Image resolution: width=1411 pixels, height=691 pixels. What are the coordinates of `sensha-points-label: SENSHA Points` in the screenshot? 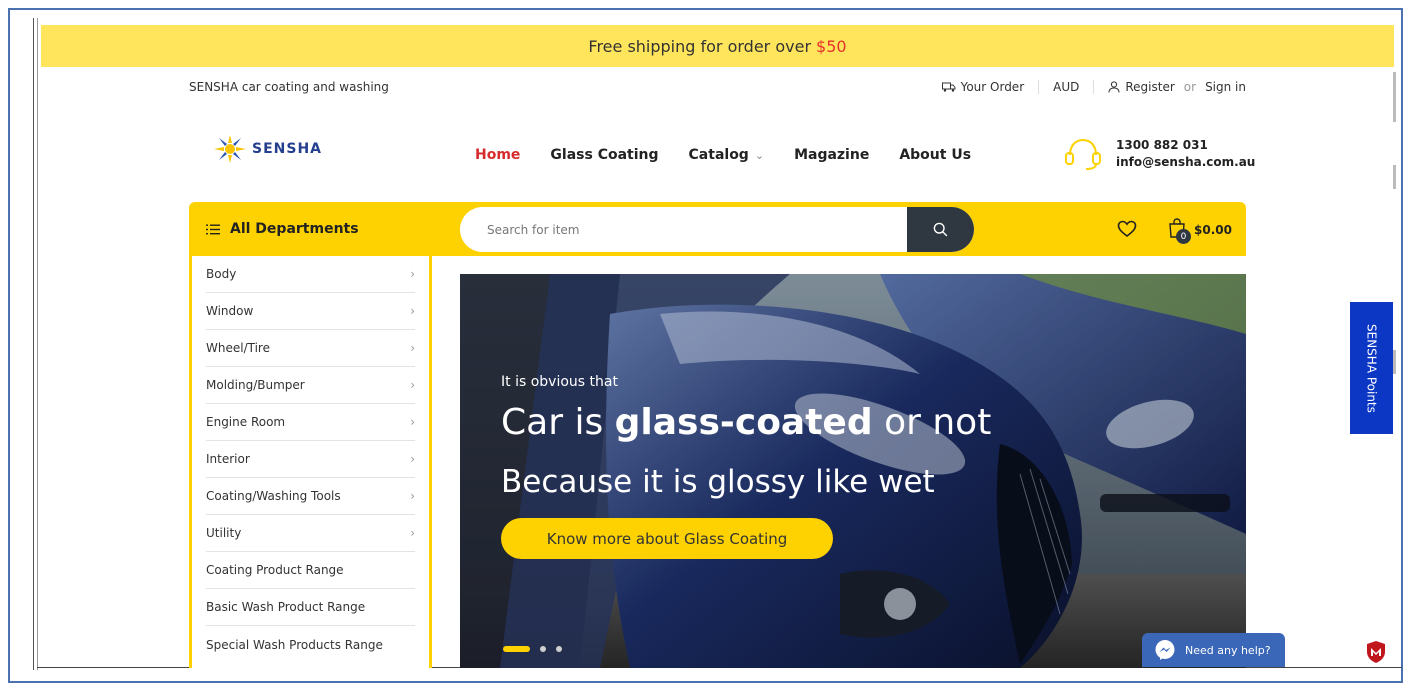 It's located at (1371, 368).